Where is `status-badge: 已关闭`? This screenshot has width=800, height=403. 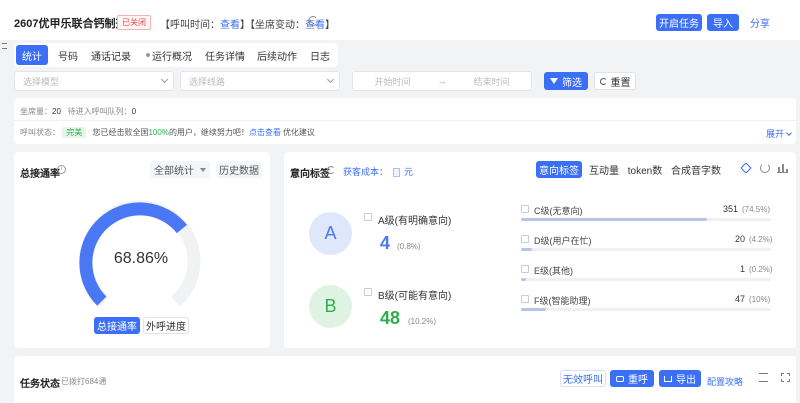 status-badge: 已关闭 is located at coordinates (134, 22).